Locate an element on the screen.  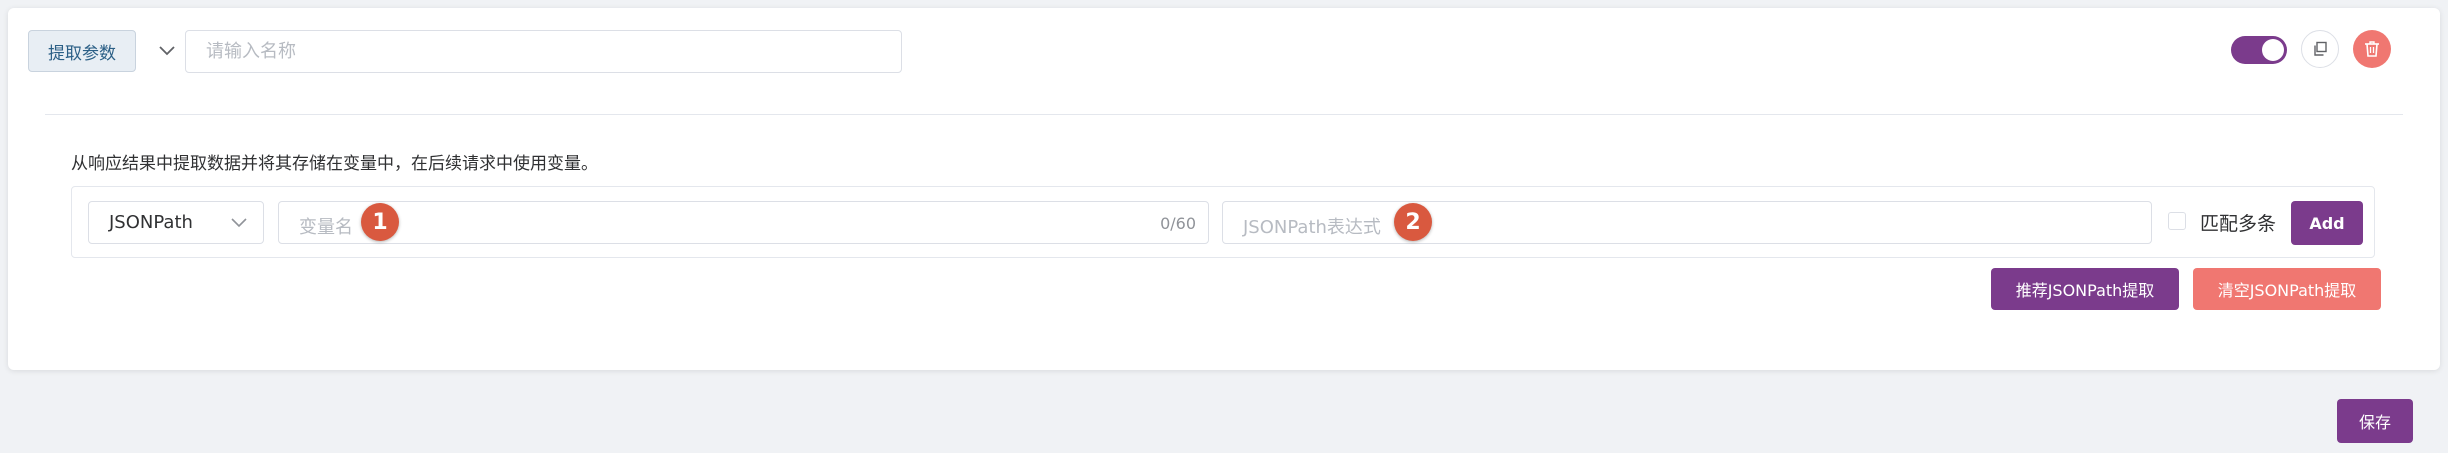
step-badge-1: 1 is located at coordinates (380, 222).